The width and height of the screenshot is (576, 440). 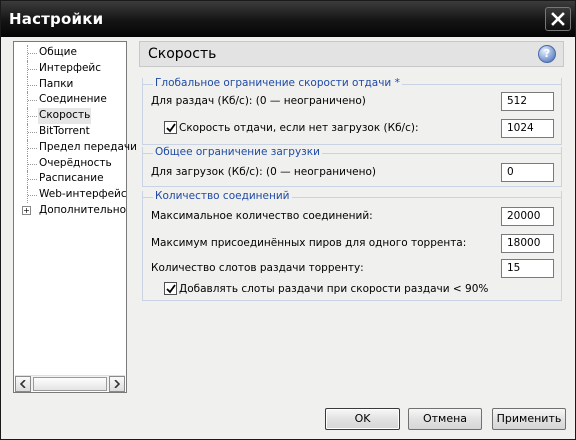 I want to click on tree-item-label: Дополнительно, so click(x=83, y=209).